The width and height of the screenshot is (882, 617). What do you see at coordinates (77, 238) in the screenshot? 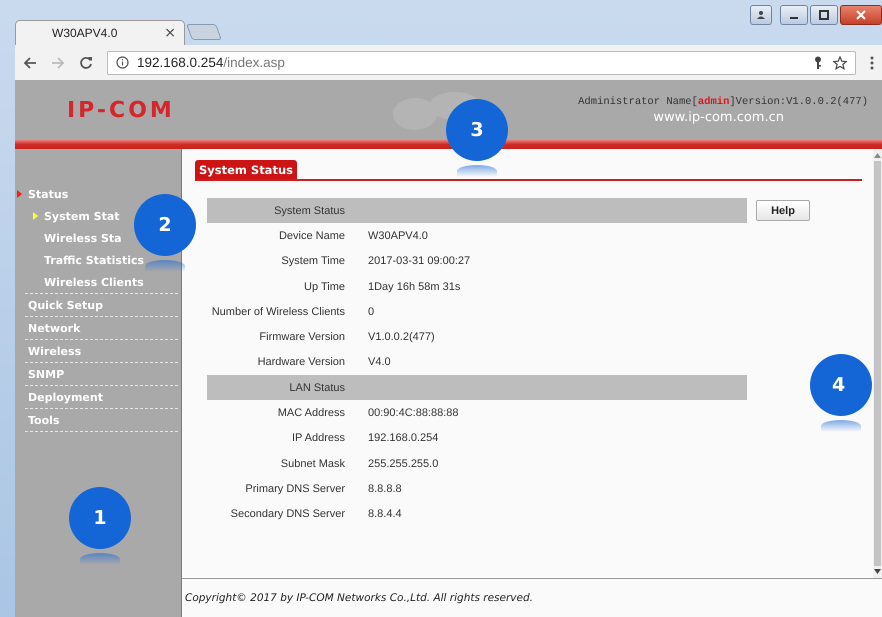
I see `nav-subitem: Wireless Sta` at bounding box center [77, 238].